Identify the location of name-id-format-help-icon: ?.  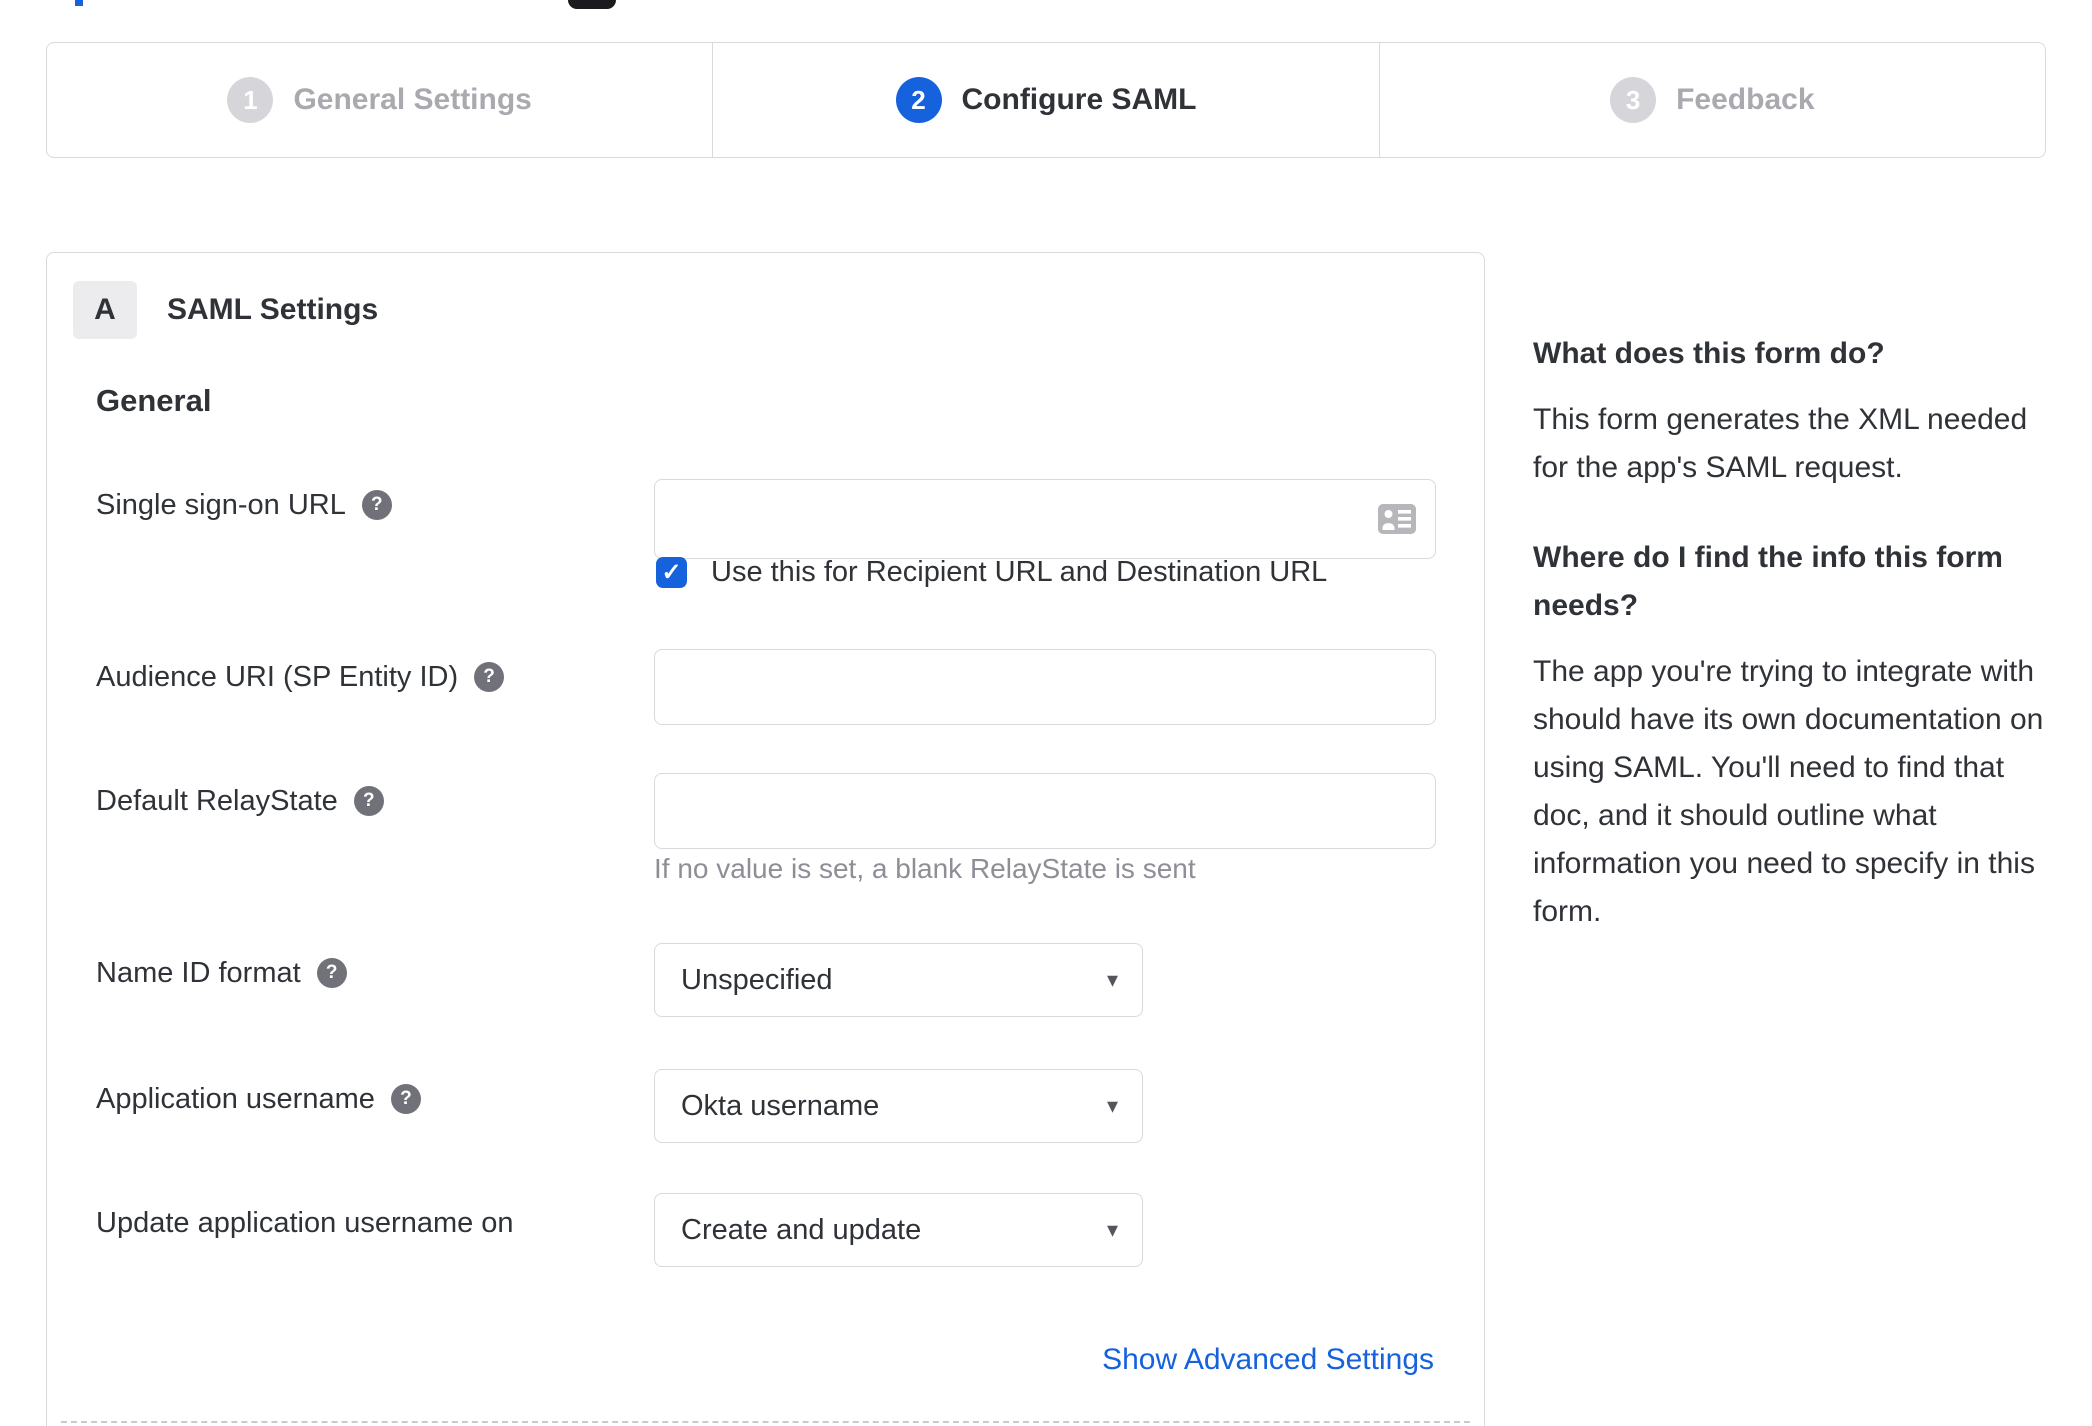
(331, 973).